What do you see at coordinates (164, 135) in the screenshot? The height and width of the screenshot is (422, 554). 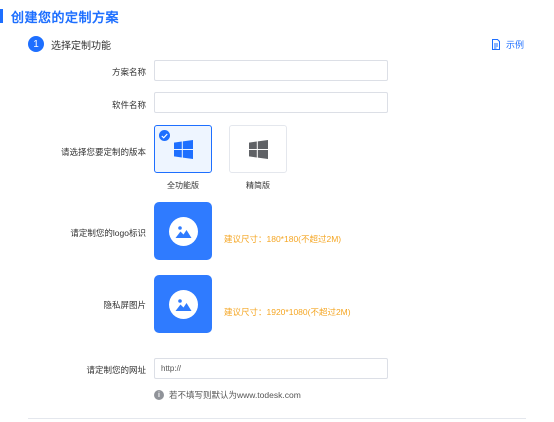 I see `check-icon` at bounding box center [164, 135].